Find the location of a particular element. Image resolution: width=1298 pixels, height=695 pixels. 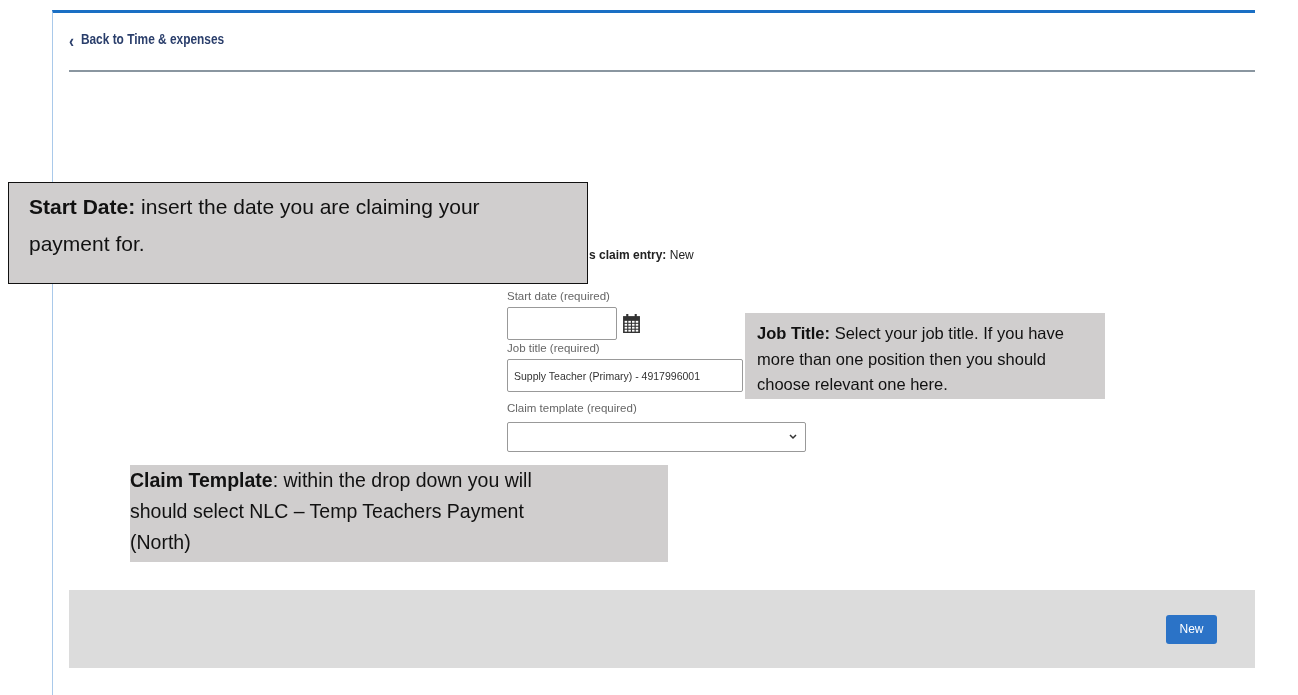

back-link: ‹ Back to Time & expenses is located at coordinates (147, 41).